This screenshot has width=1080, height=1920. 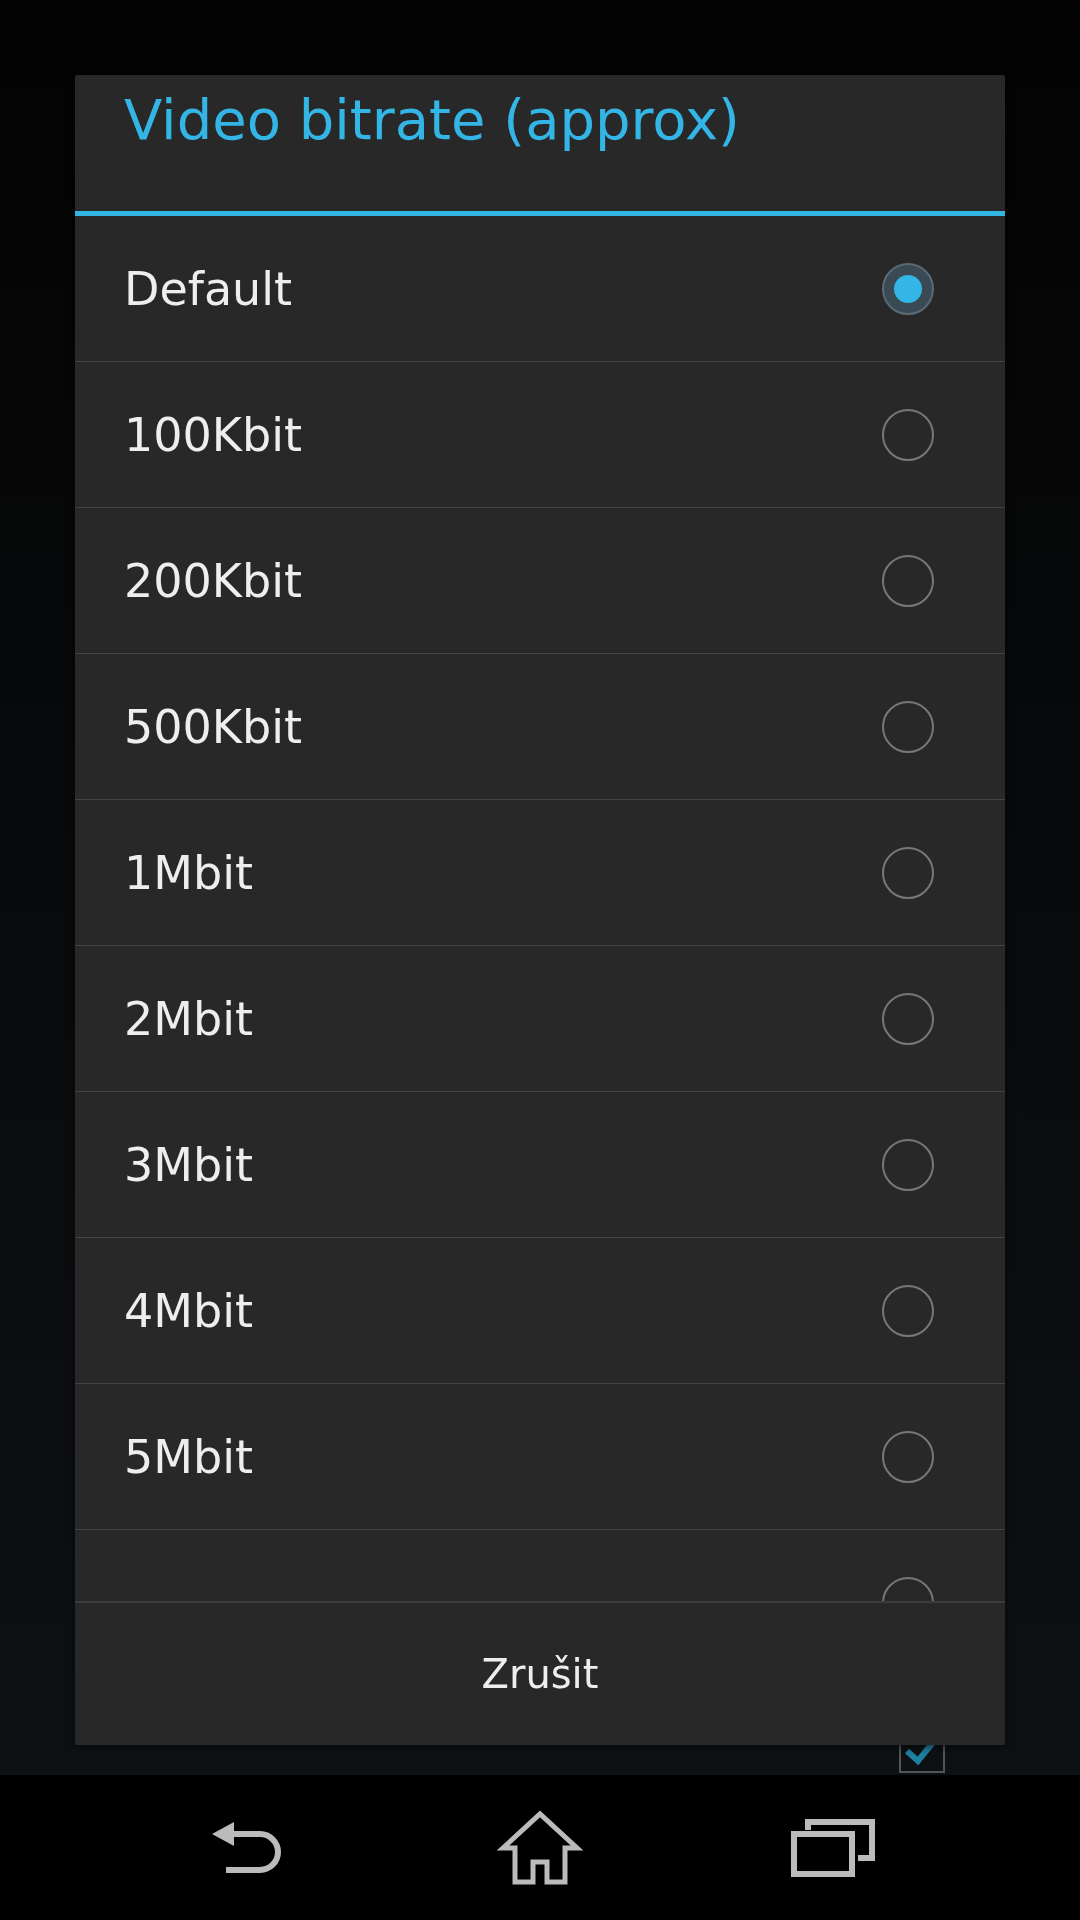 I want to click on cancel-button: Zrušit, so click(x=540, y=1674).